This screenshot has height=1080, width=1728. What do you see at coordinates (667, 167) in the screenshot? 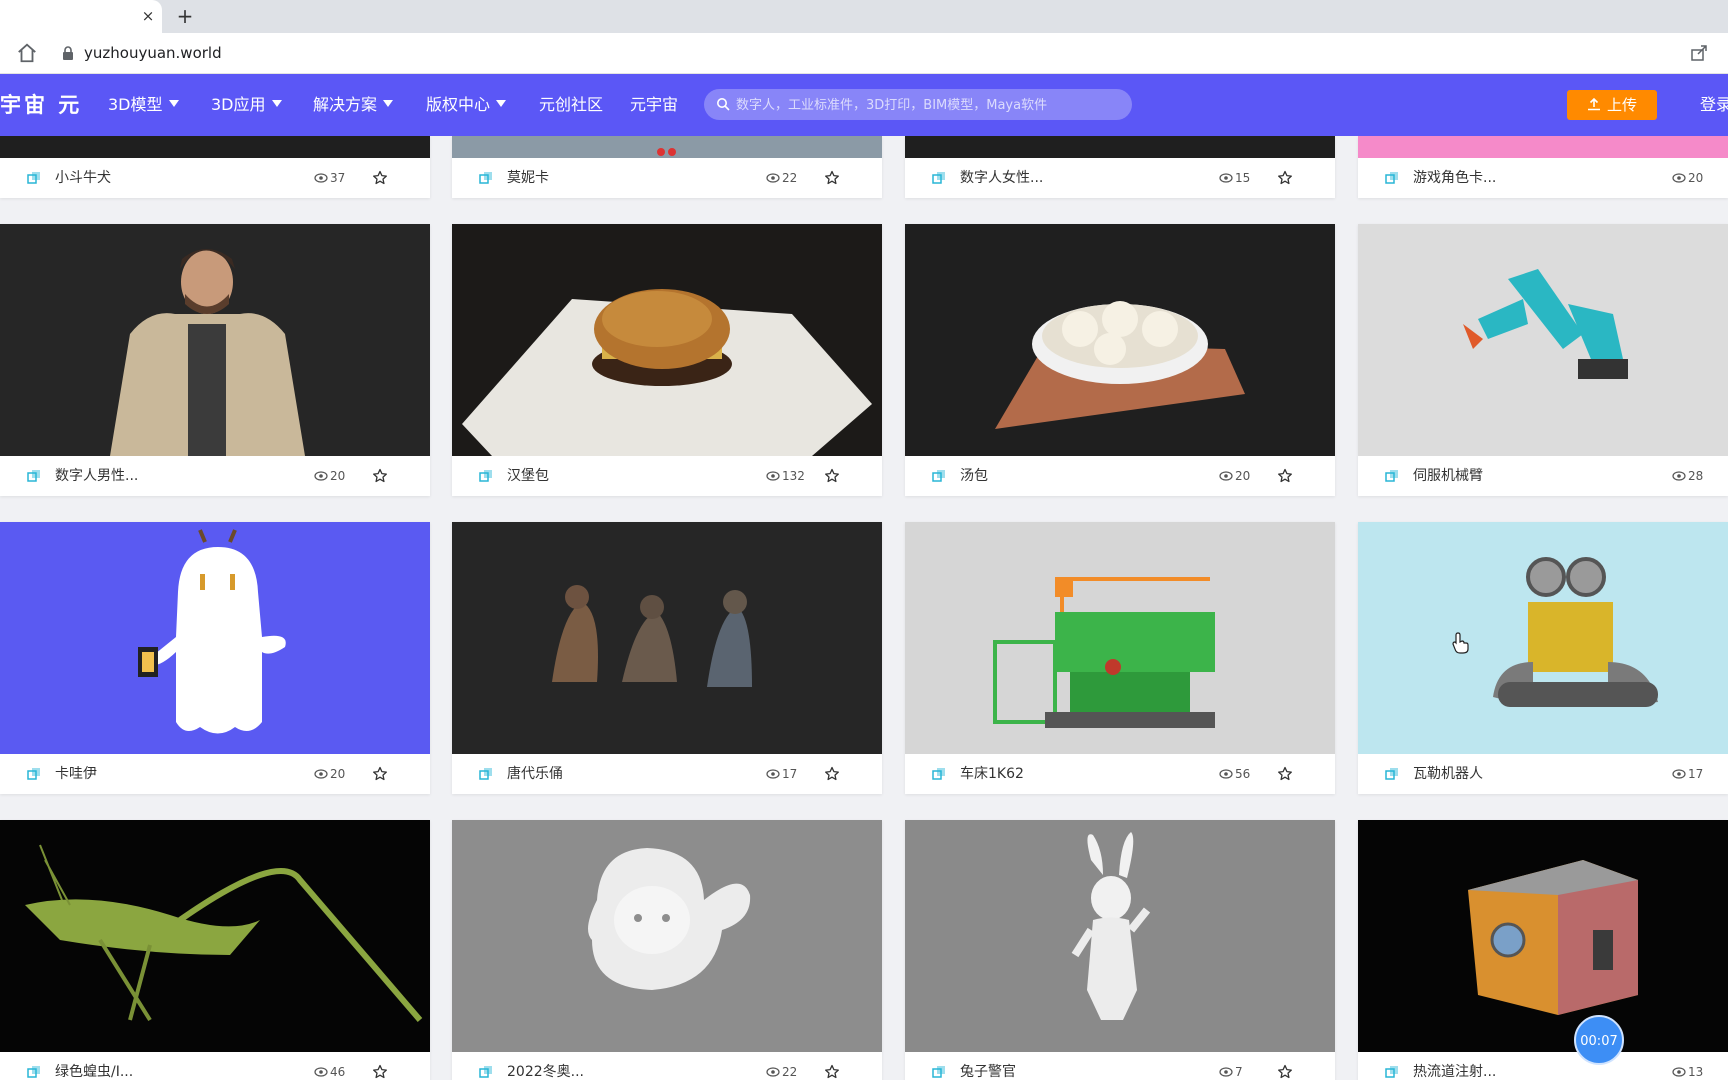
I see `model-card: 莫妮卡 22` at bounding box center [667, 167].